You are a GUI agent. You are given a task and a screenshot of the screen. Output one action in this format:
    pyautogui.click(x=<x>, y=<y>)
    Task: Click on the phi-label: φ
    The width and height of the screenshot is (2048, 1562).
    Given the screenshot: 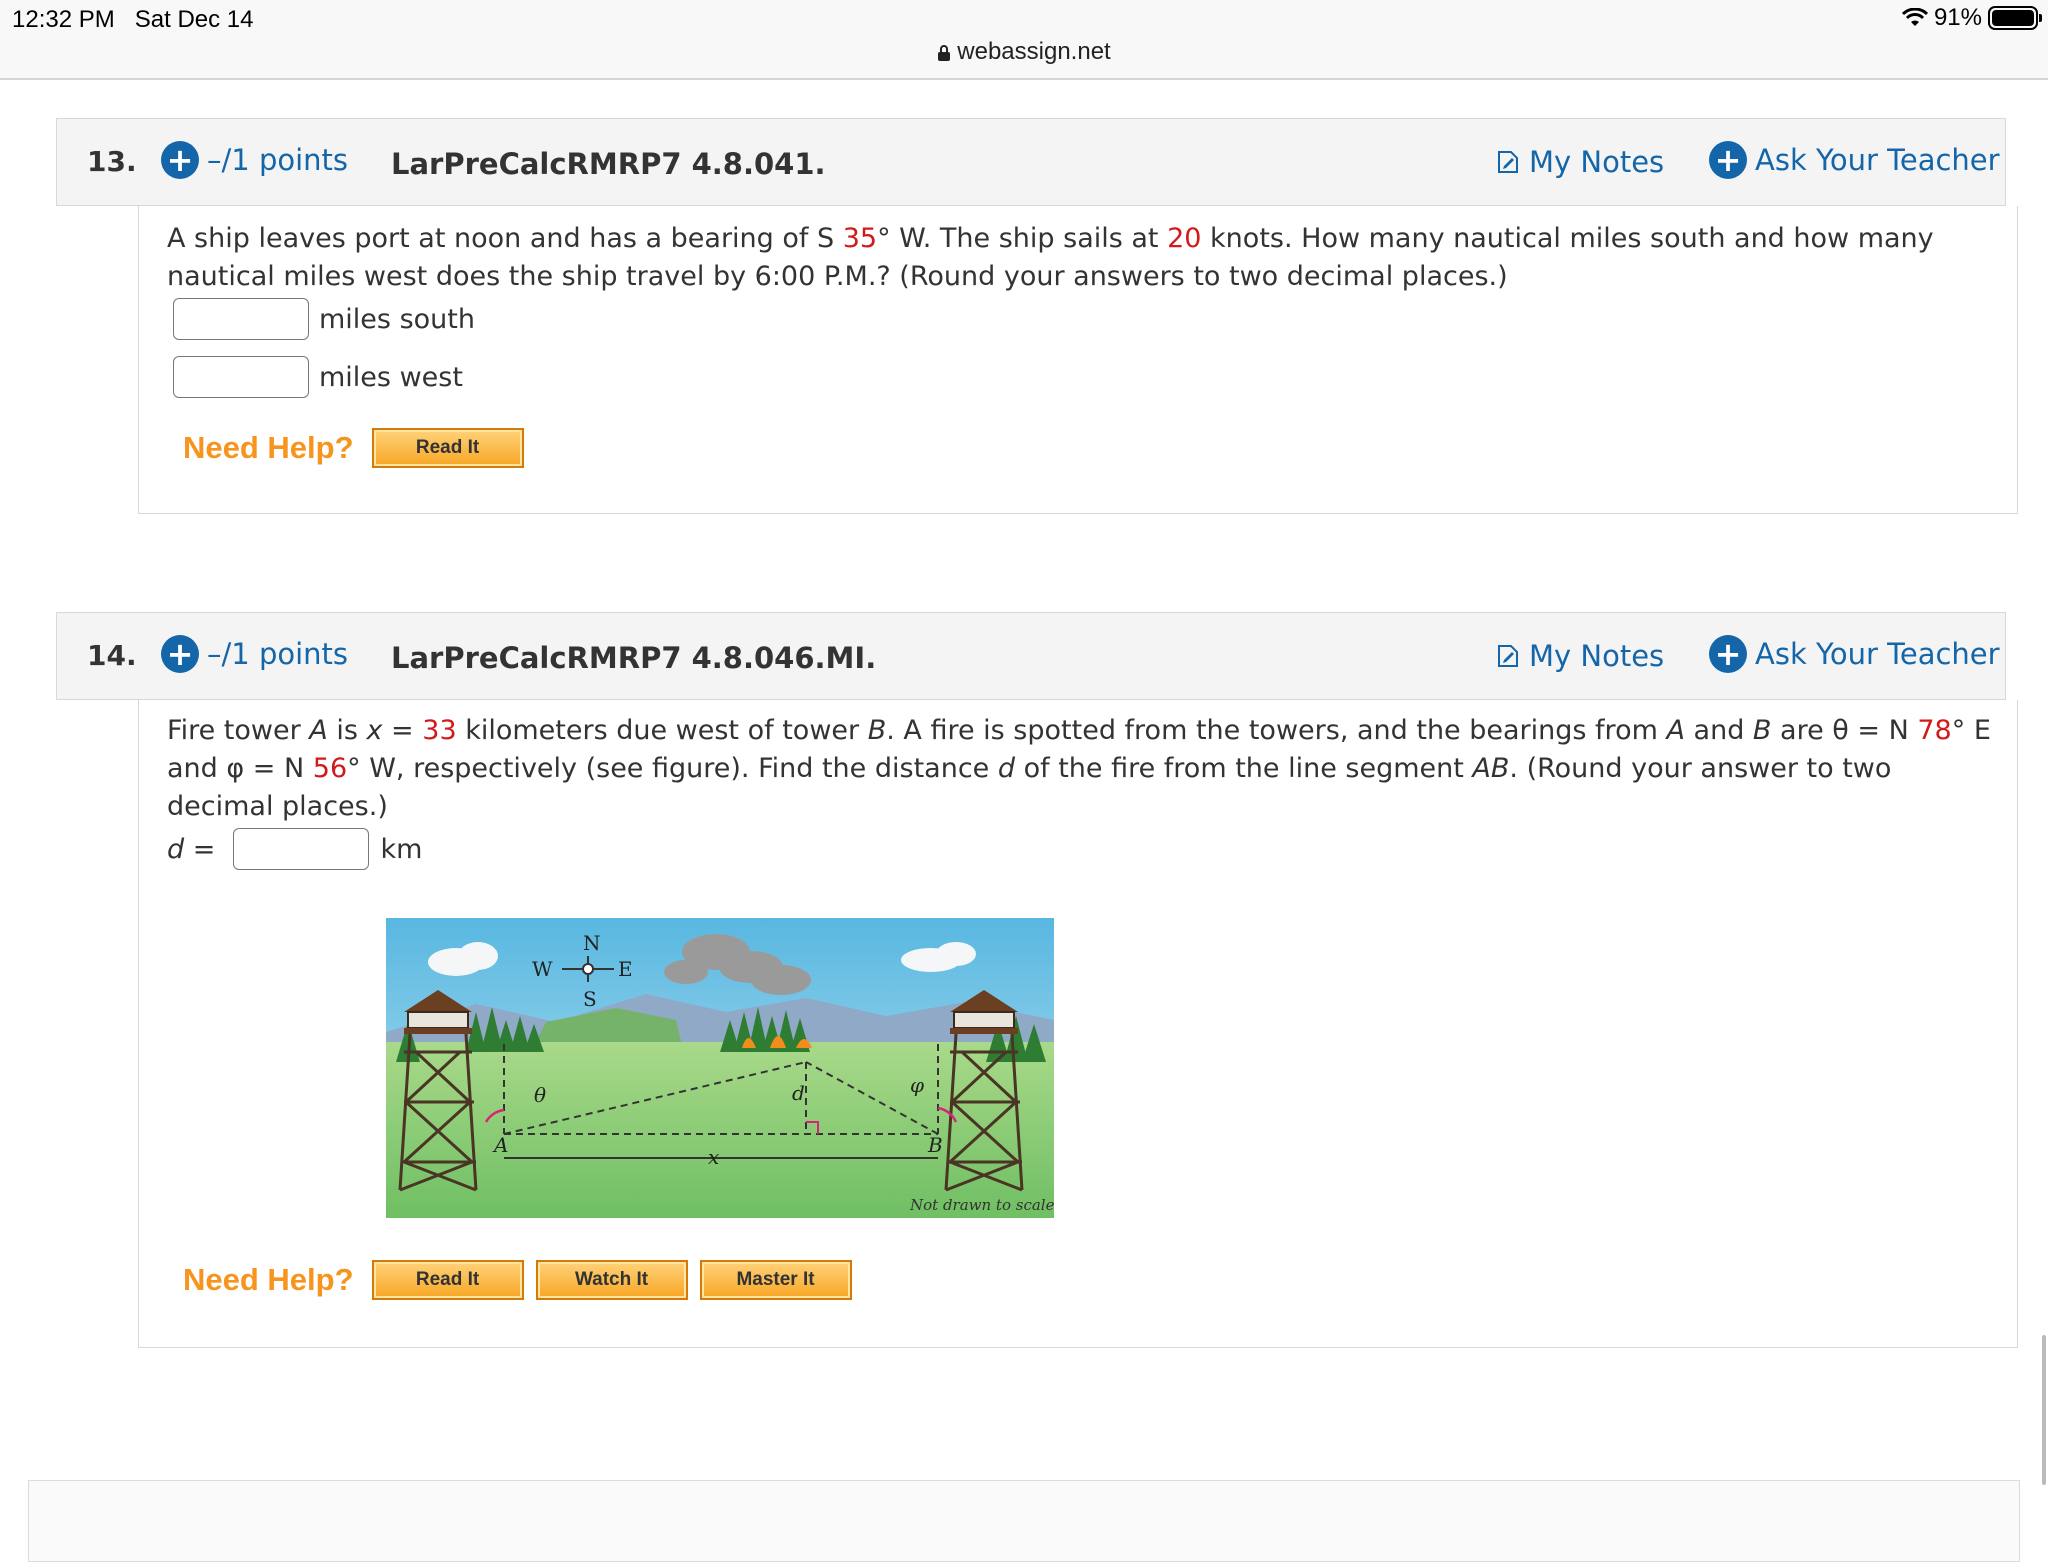 What is the action you would take?
    pyautogui.click(x=917, y=1085)
    